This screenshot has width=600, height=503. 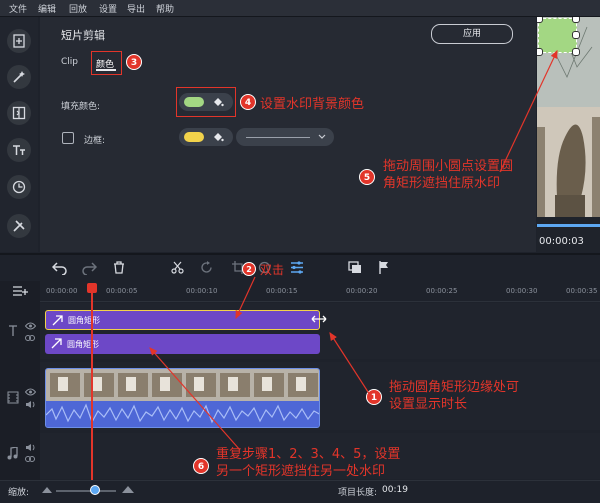 What do you see at coordinates (95, 490) in the screenshot?
I see `zoom-slider-thumb` at bounding box center [95, 490].